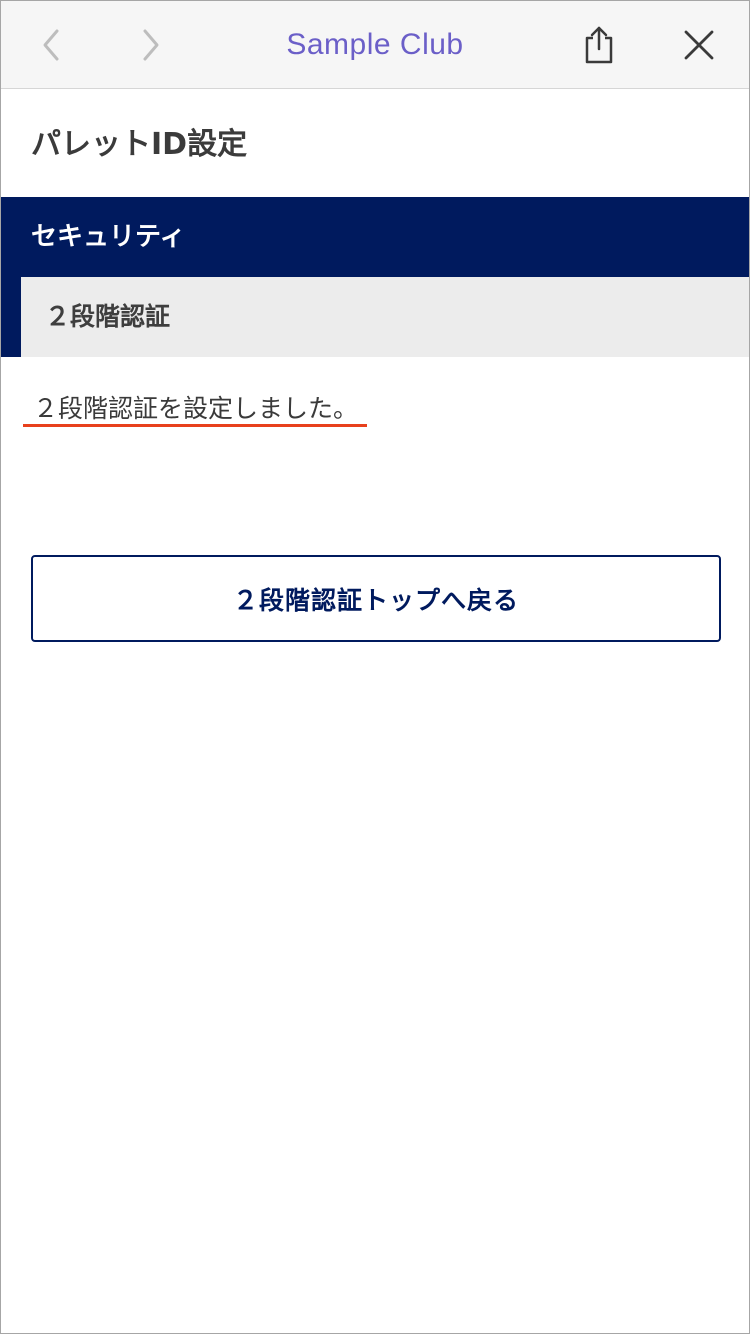  Describe the element at coordinates (195, 425) in the screenshot. I see `message-underline` at that location.